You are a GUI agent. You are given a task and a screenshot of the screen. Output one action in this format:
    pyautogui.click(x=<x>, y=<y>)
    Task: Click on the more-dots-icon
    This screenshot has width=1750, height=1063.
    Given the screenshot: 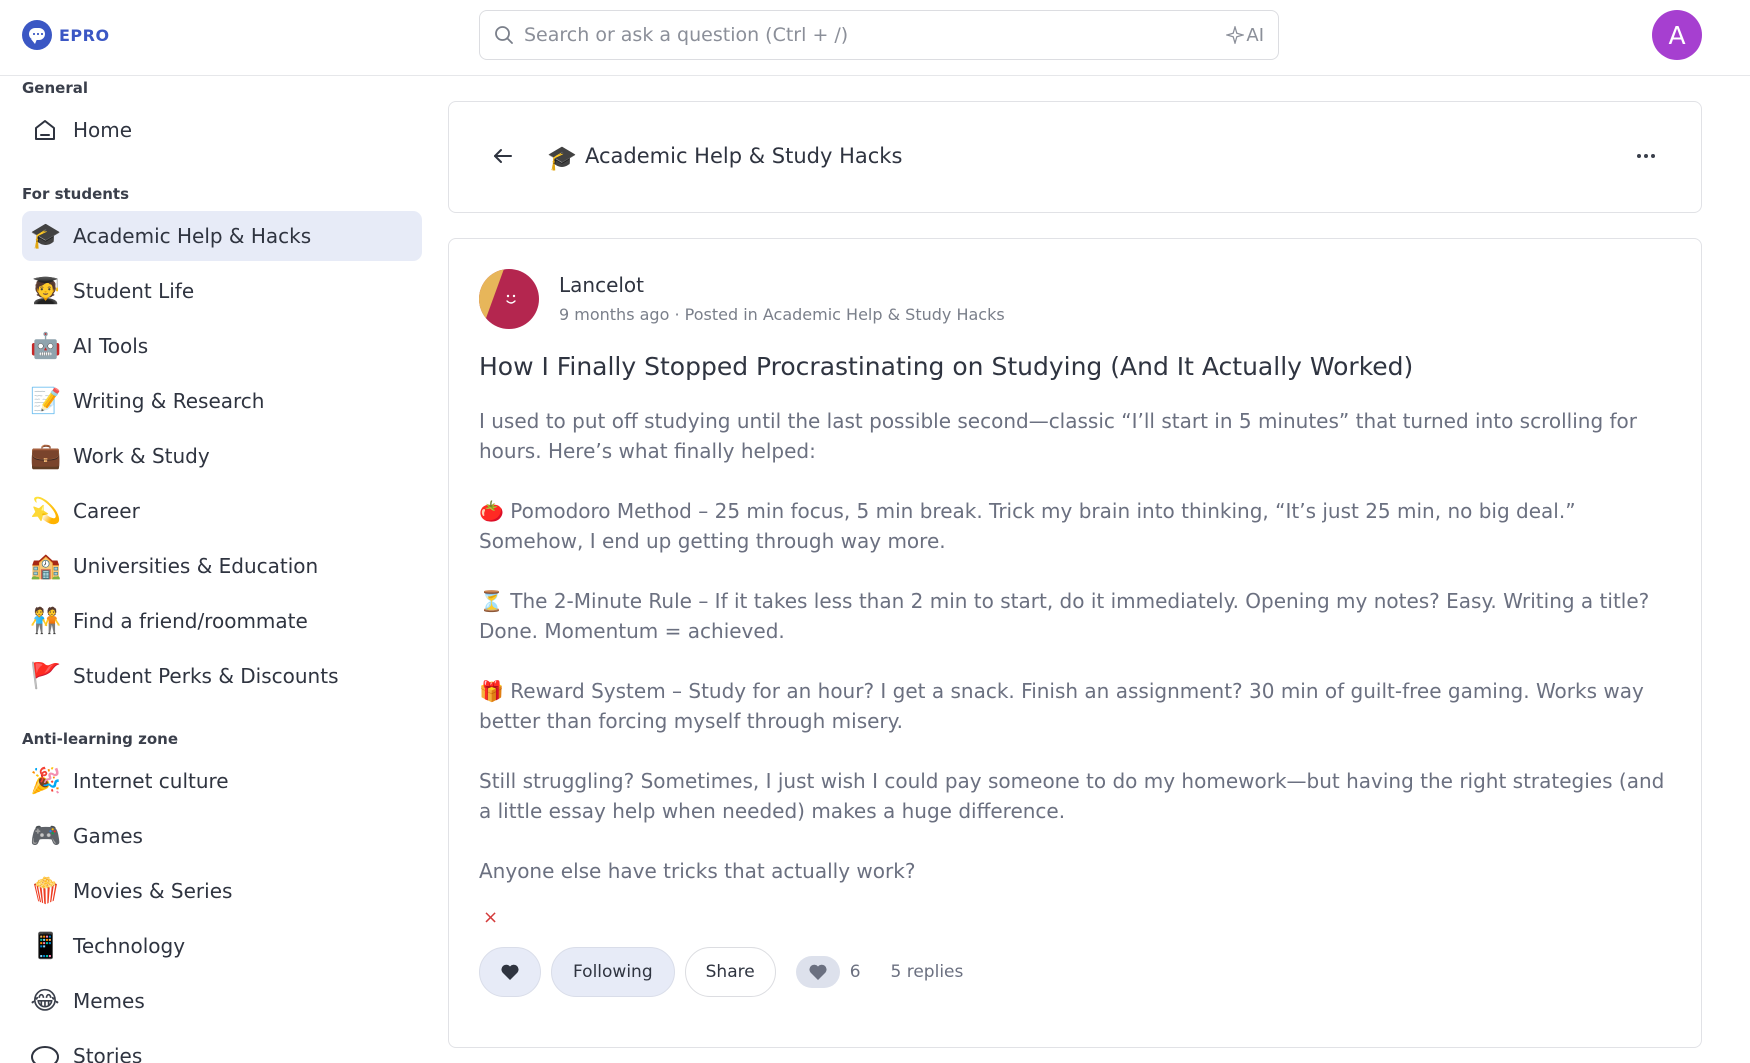 What is the action you would take?
    pyautogui.click(x=1639, y=156)
    